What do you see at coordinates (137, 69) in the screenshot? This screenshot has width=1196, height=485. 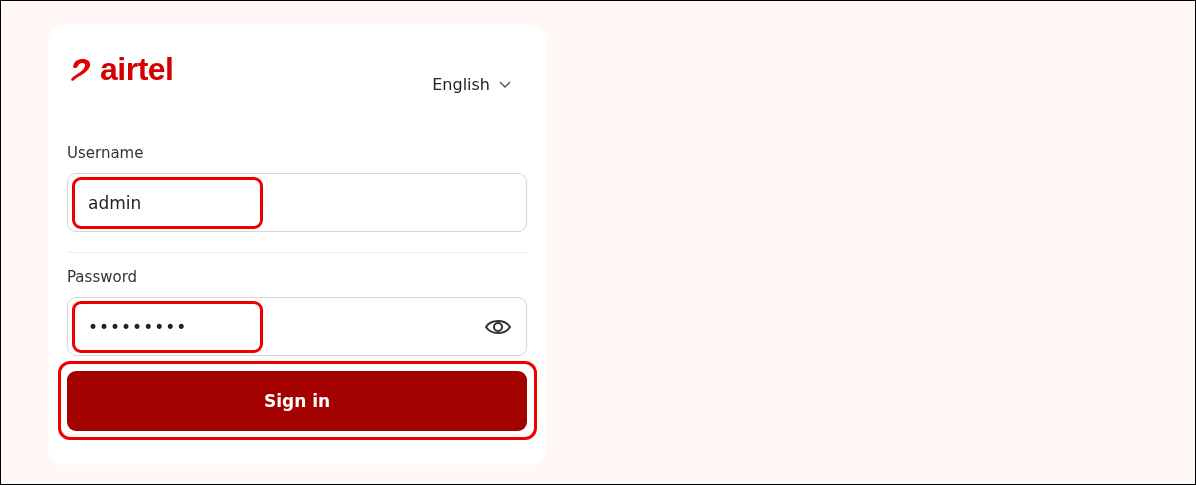 I see `logo-text: airtel` at bounding box center [137, 69].